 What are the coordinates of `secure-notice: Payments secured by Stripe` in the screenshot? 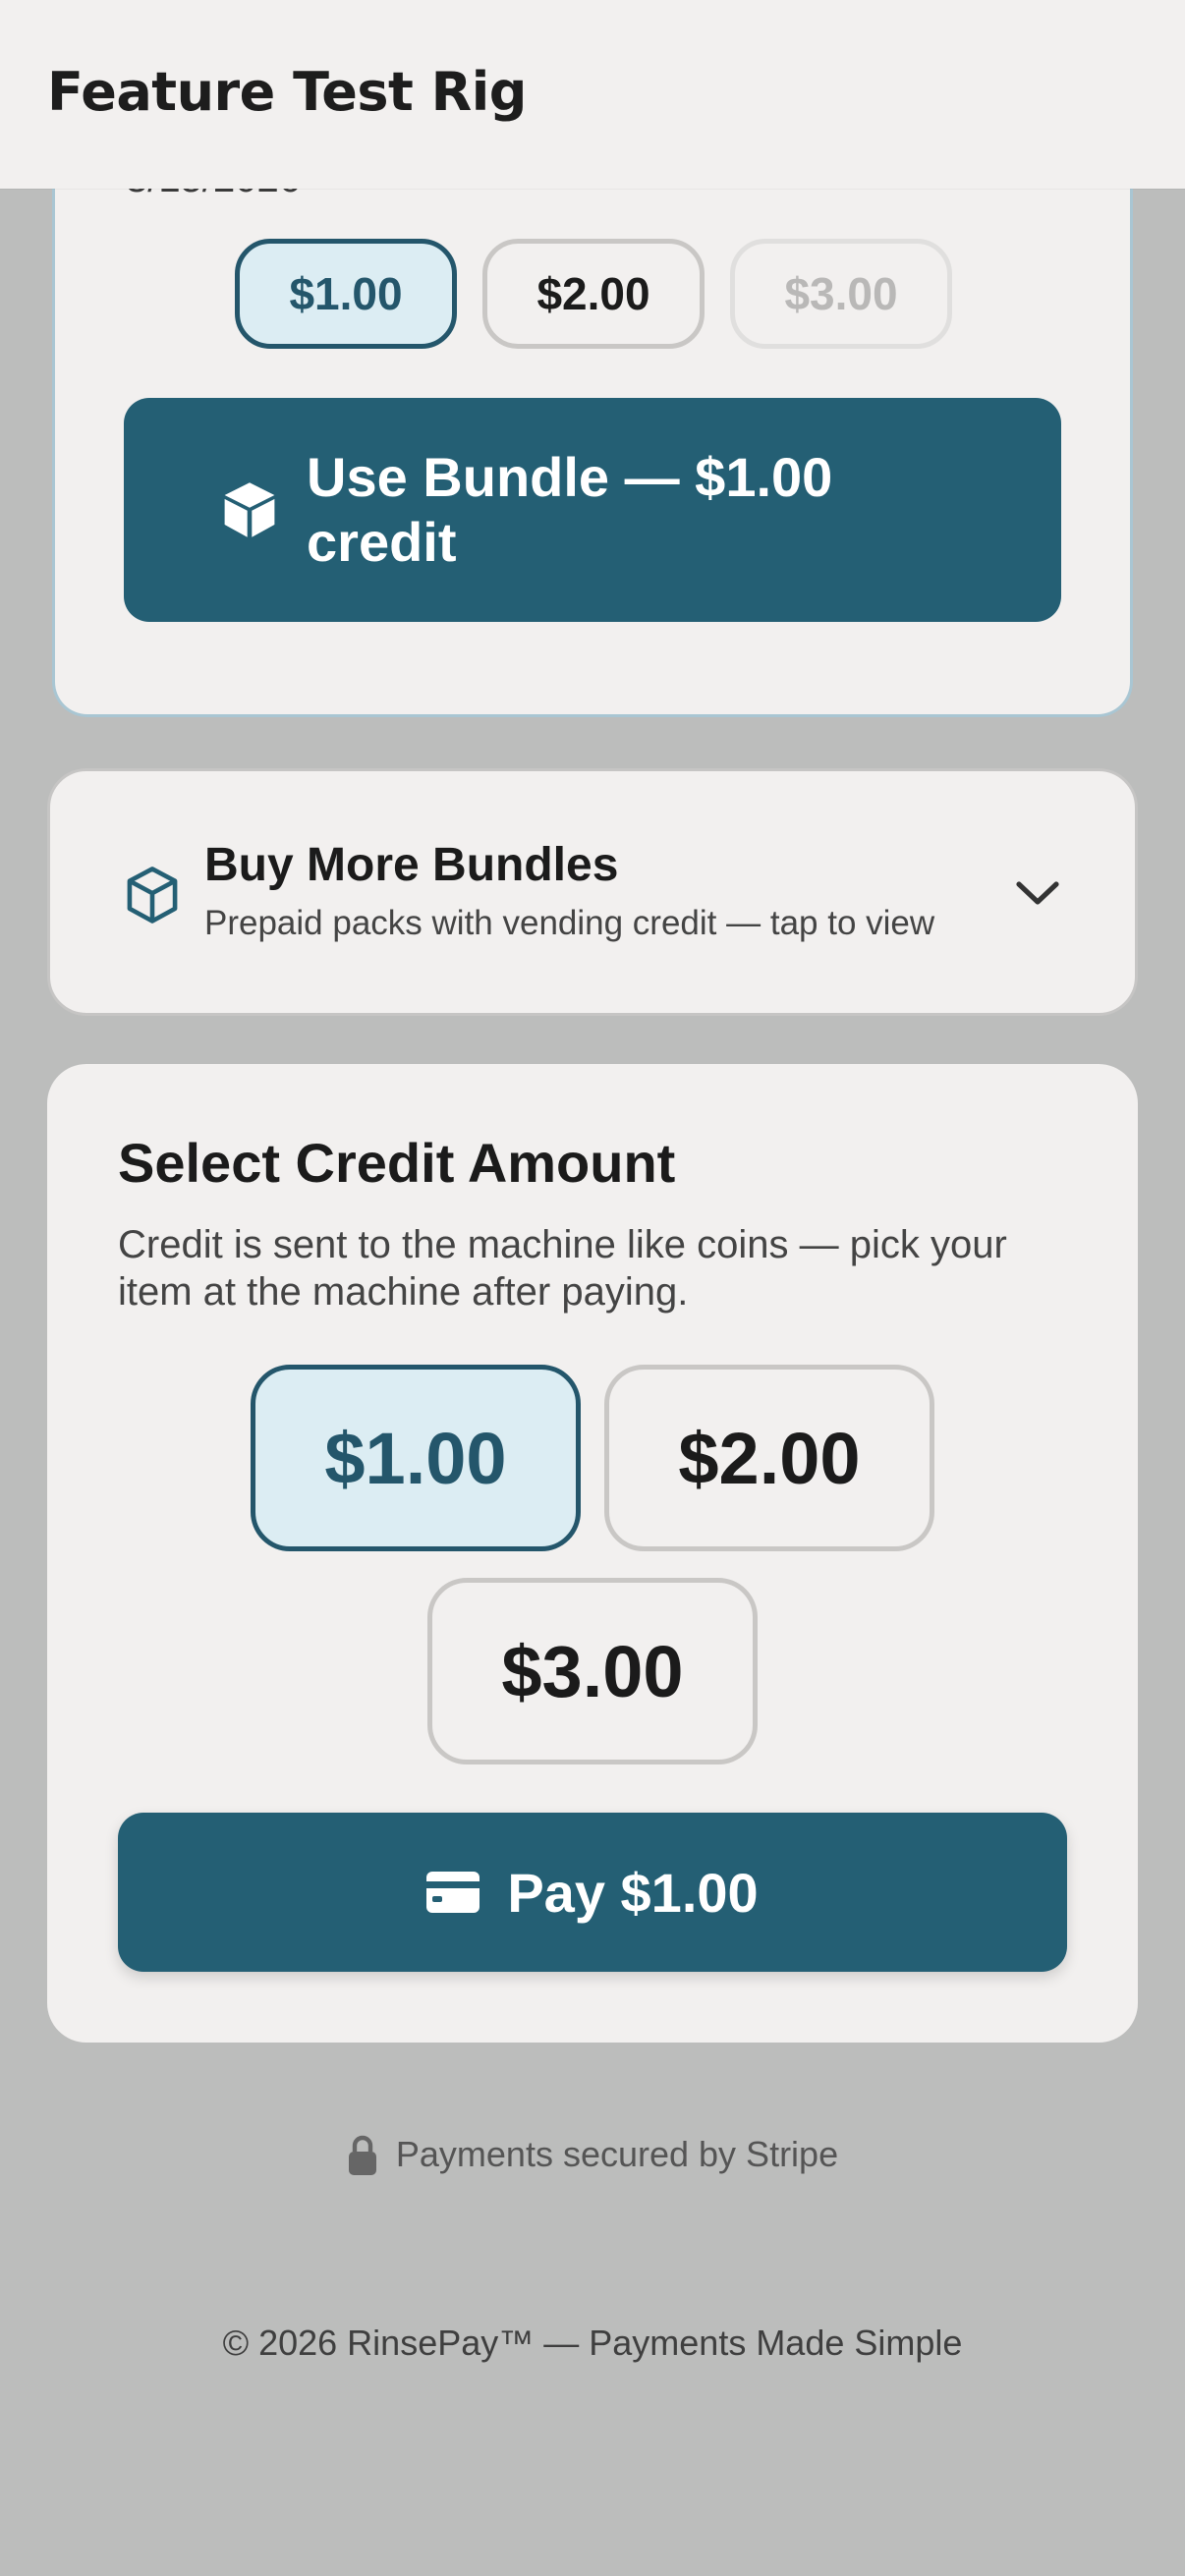 It's located at (592, 2154).